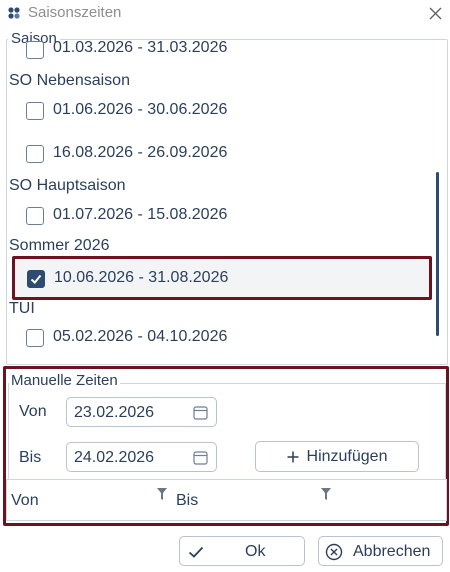 The image size is (450, 572). I want to click on cancel-button-label: Abbrechen, so click(392, 551).